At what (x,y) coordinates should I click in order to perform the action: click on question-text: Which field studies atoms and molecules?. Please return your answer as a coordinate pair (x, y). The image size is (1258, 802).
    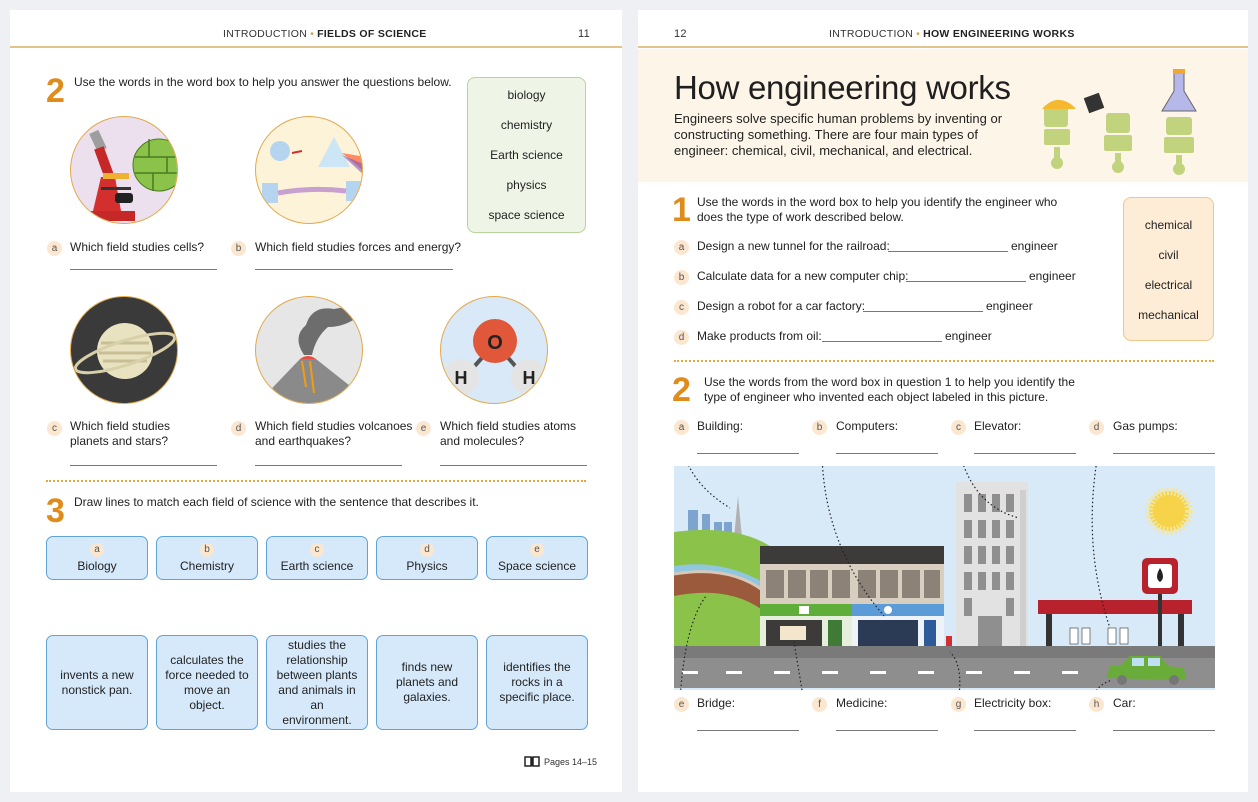
    Looking at the image, I should click on (508, 433).